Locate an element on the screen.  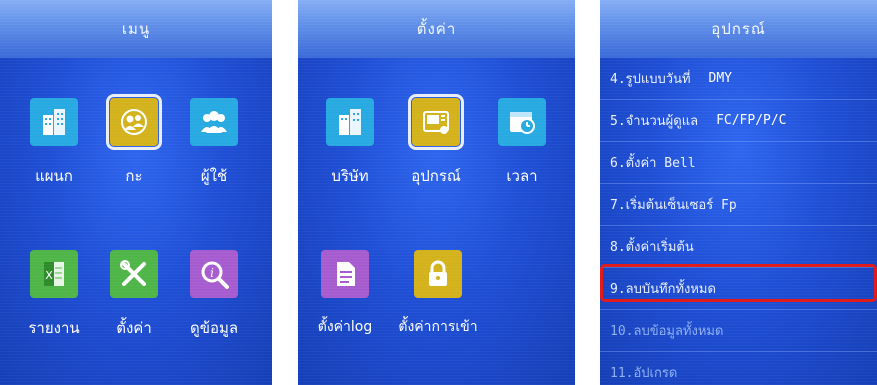
svg-text: X is located at coordinates (49, 275).